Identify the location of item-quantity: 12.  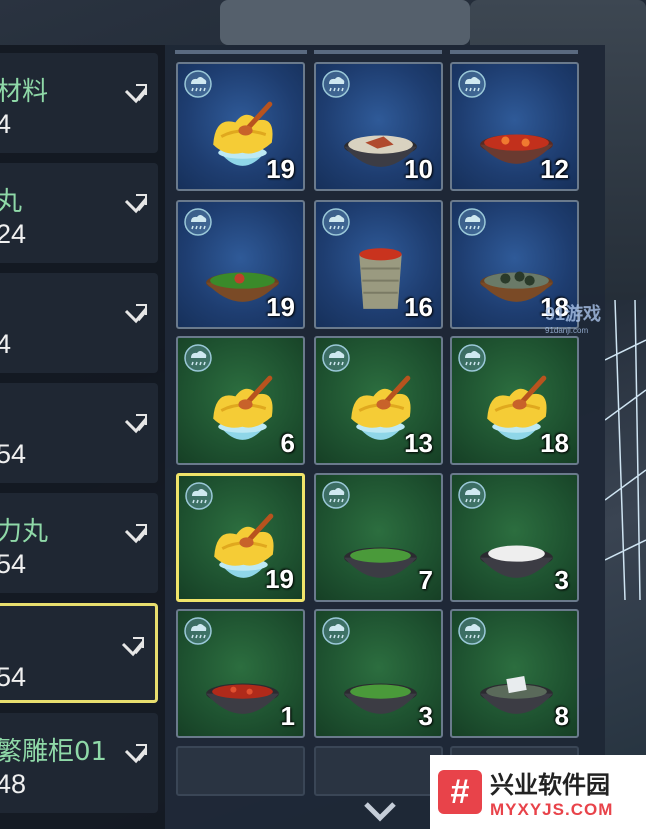
(554, 169).